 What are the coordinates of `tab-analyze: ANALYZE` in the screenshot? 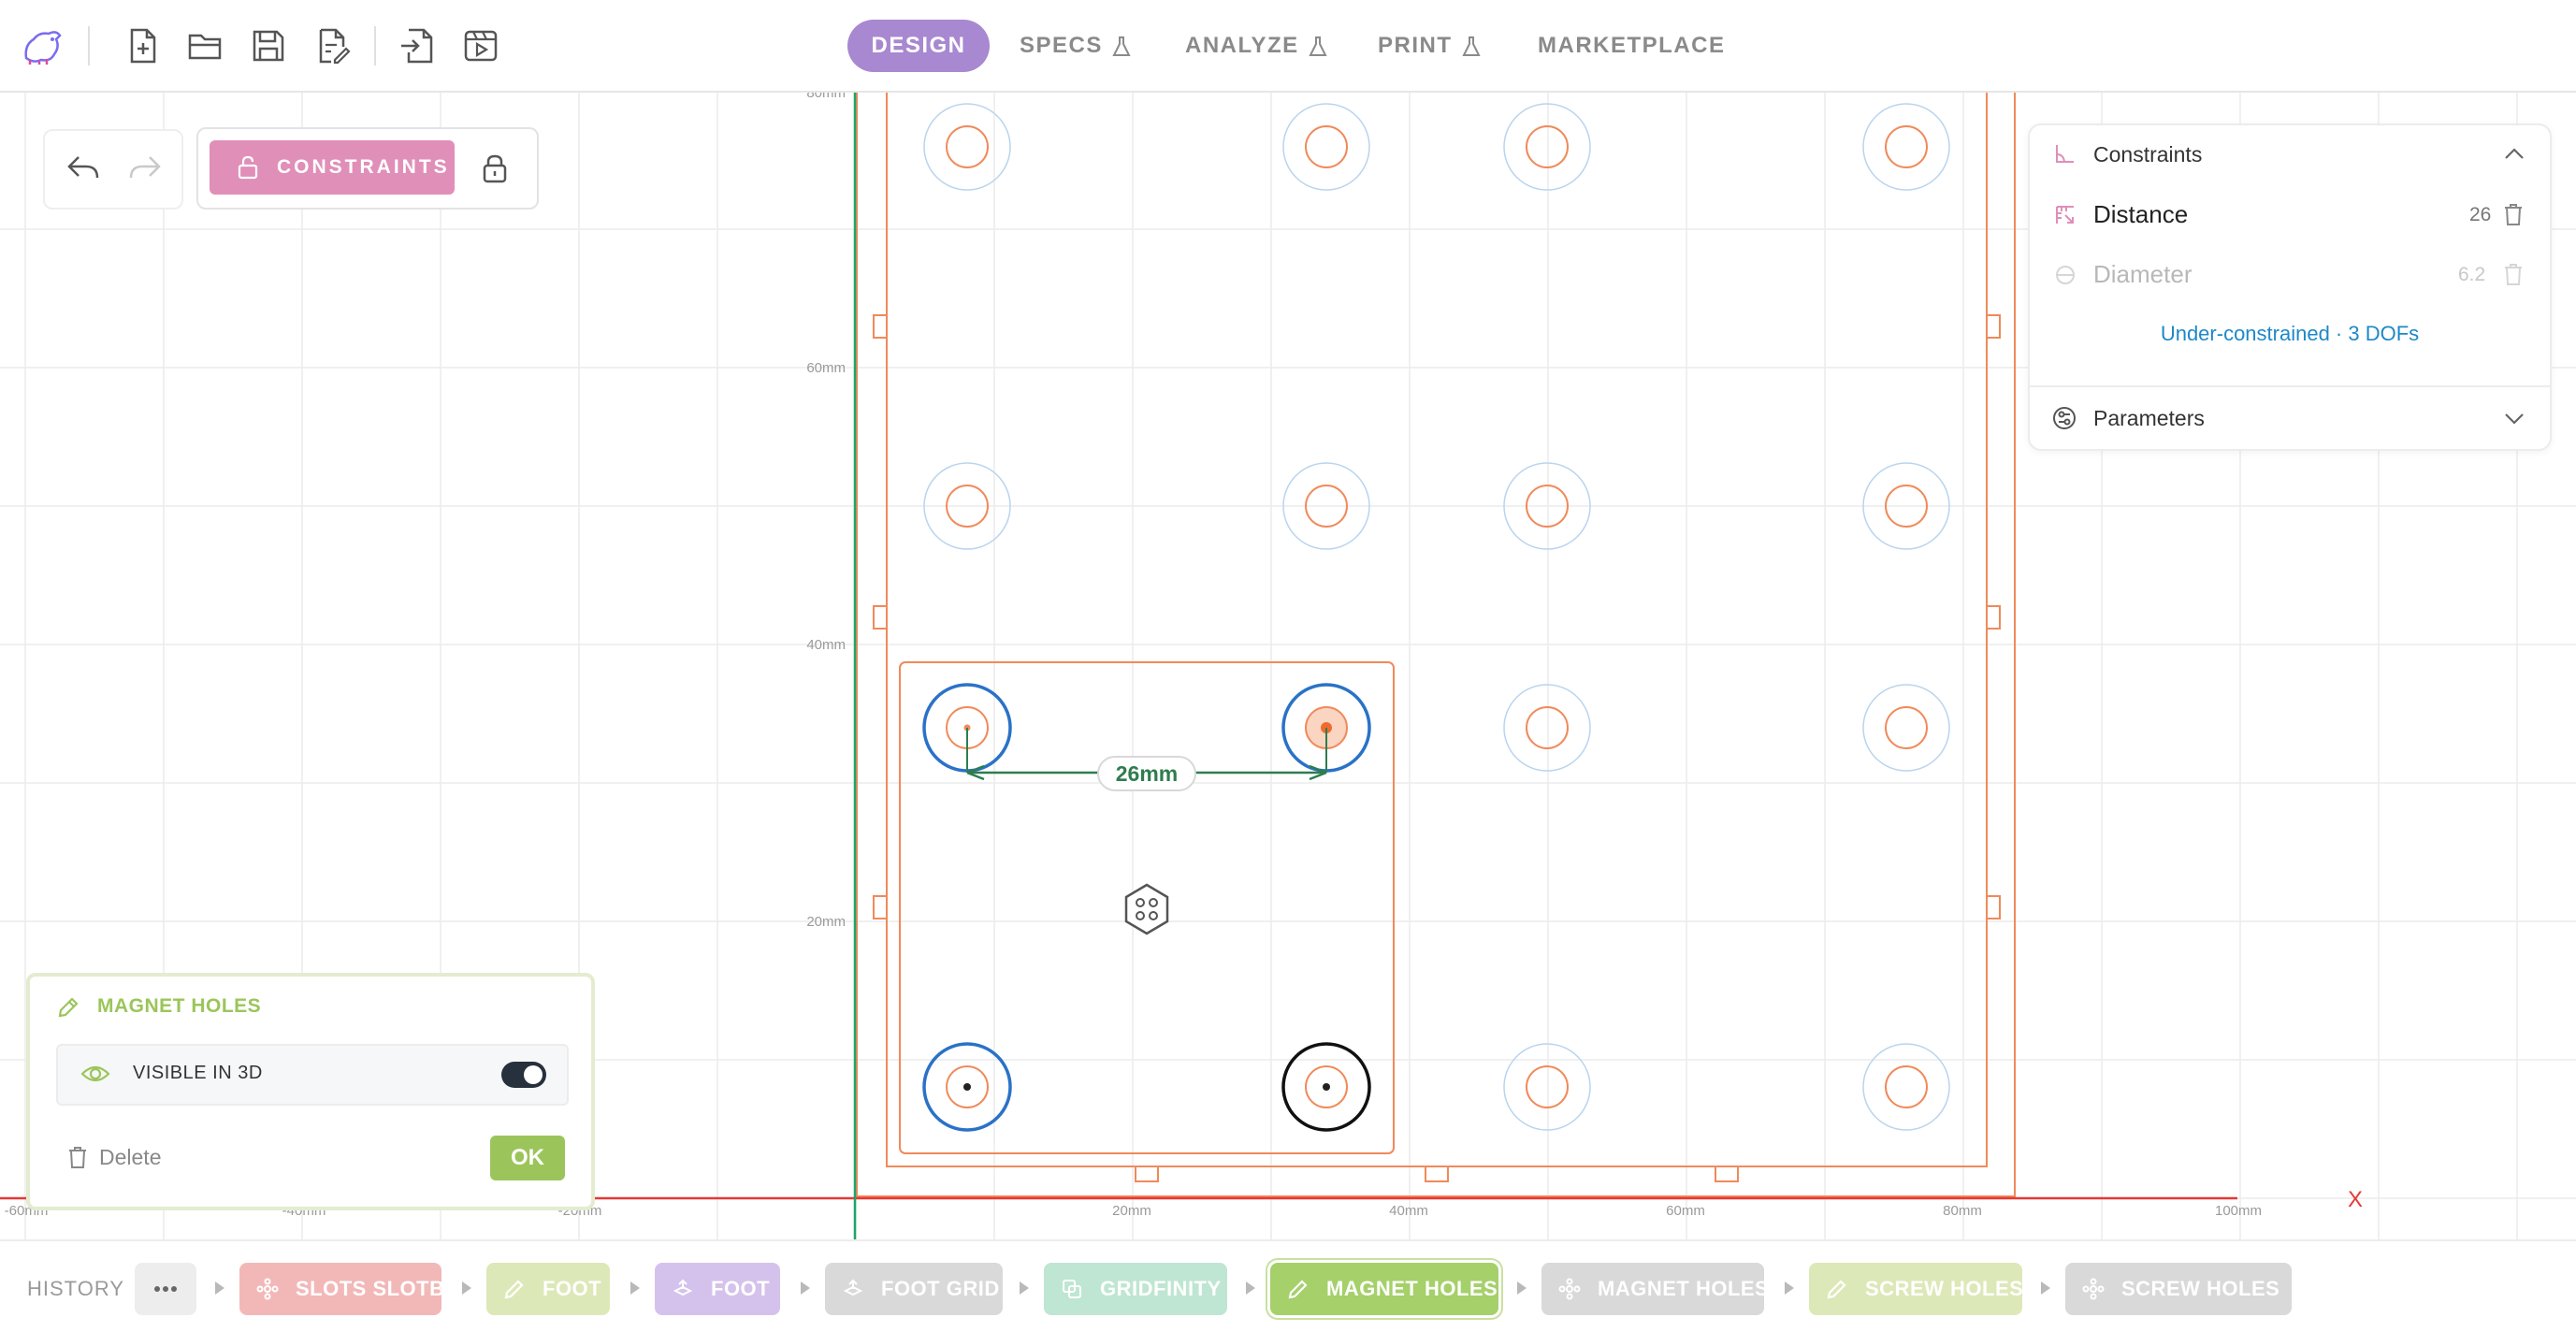 It's located at (1256, 46).